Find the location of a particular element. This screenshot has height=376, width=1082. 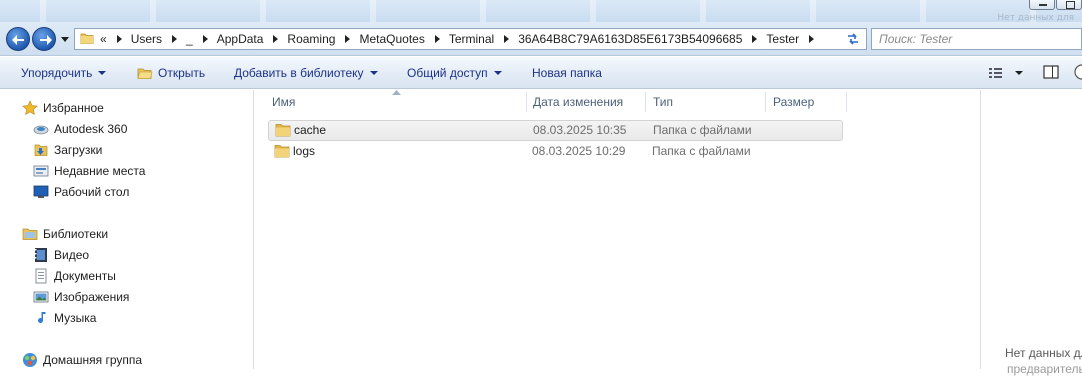

breadcrumb-item: _ is located at coordinates (189, 39).